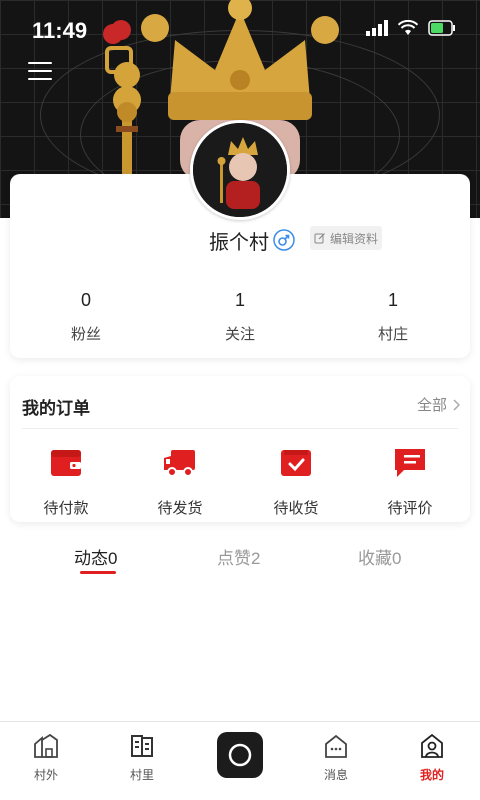  Describe the element at coordinates (180, 481) in the screenshot. I see `order-pending-shipment: 待发货` at that location.